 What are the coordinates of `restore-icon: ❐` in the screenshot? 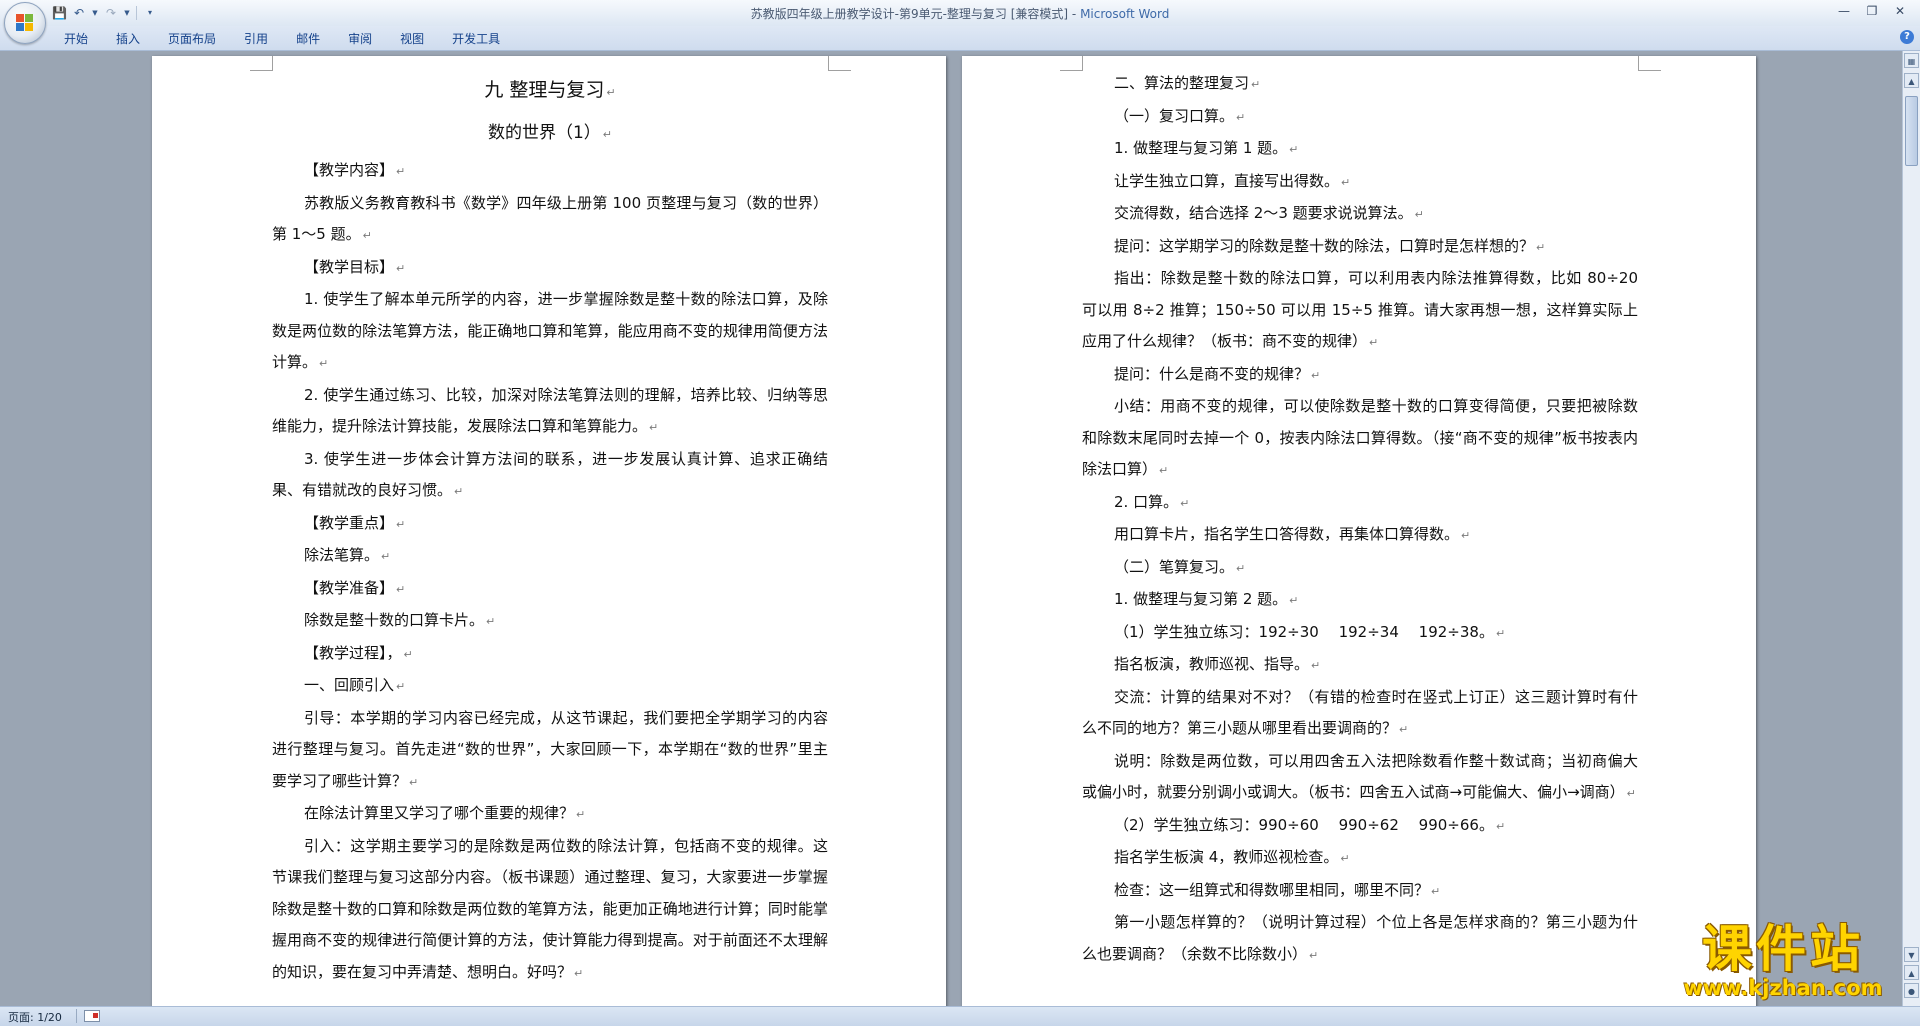 It's located at (1872, 11).